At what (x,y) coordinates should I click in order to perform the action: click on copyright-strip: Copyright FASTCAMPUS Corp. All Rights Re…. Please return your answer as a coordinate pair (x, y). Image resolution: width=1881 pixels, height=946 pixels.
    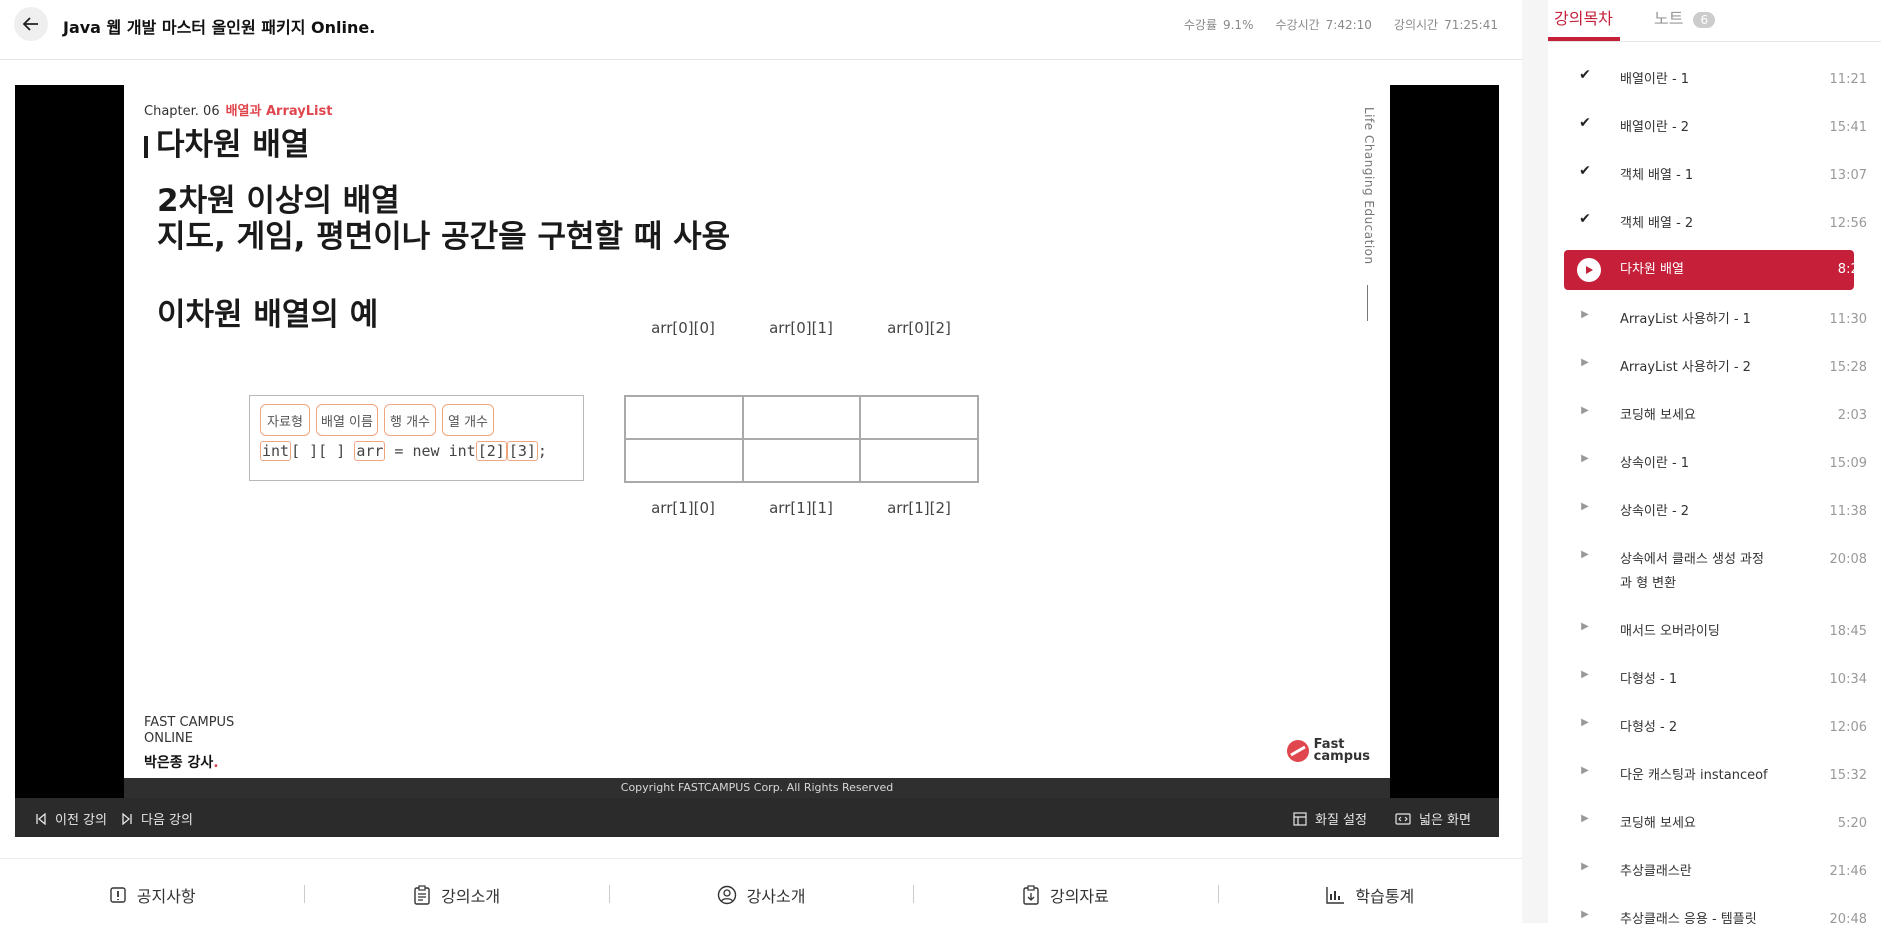
    Looking at the image, I should click on (757, 788).